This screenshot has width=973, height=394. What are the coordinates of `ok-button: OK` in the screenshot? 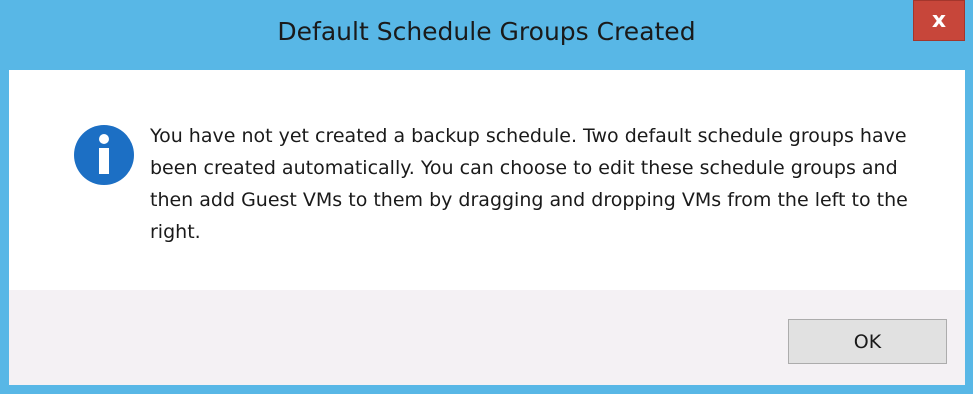 It's located at (867, 341).